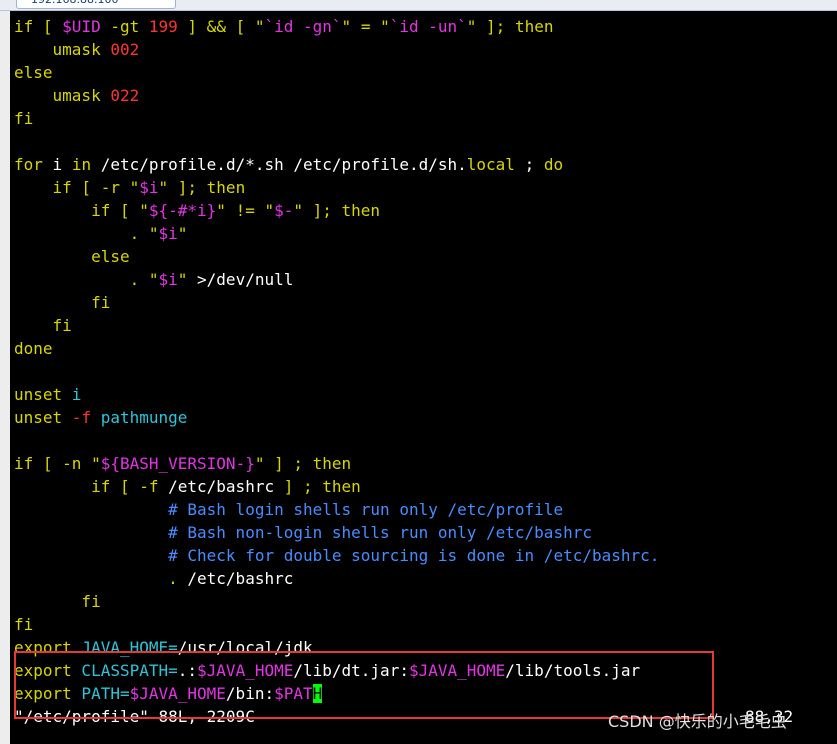  I want to click on code-token: in, so click(81, 164).